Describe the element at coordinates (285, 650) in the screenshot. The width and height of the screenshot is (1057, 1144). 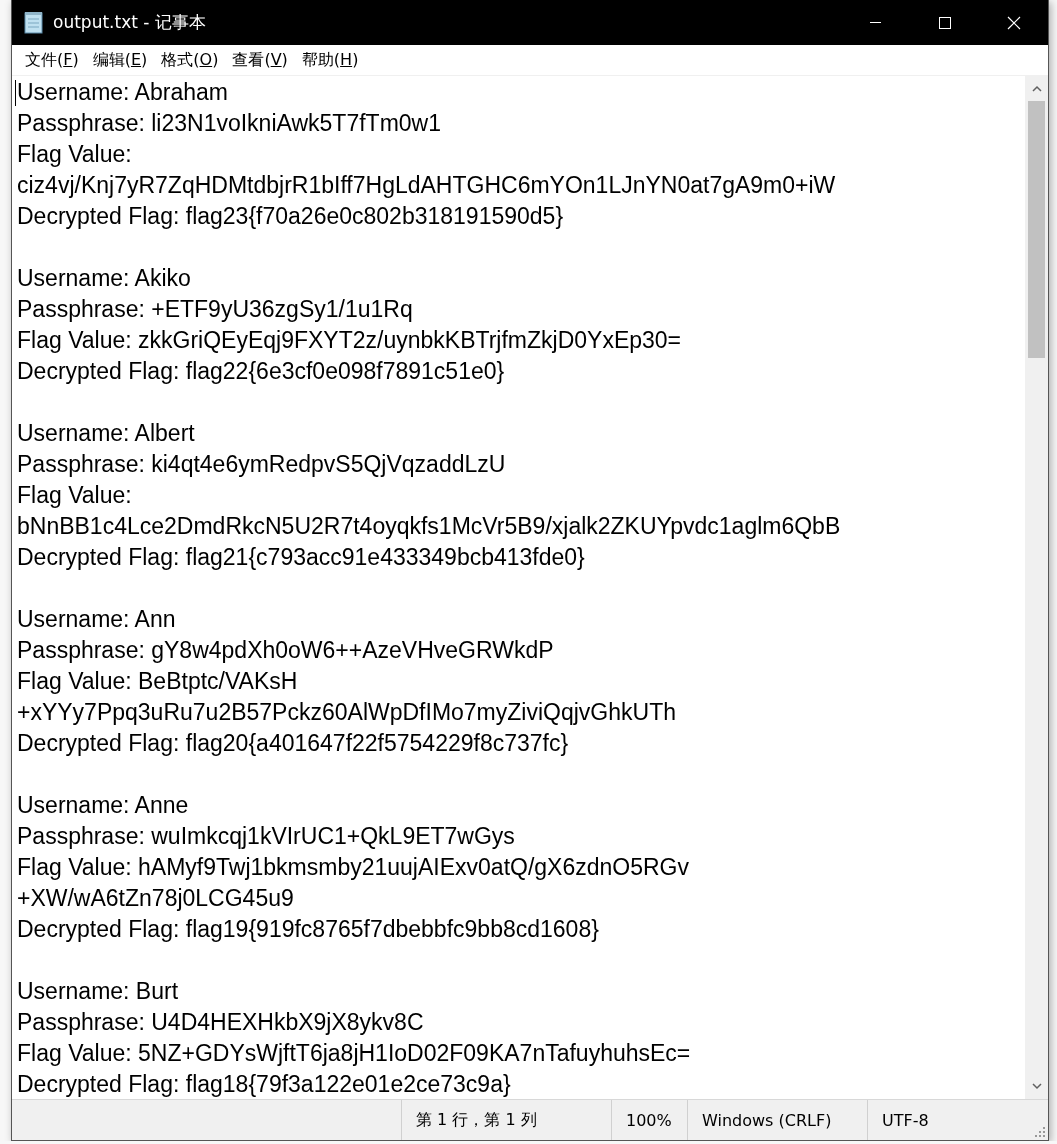
I see `text-line: Passphrase: gY8w4pdXh0oW6++AzeVHveGRWkdP` at that location.